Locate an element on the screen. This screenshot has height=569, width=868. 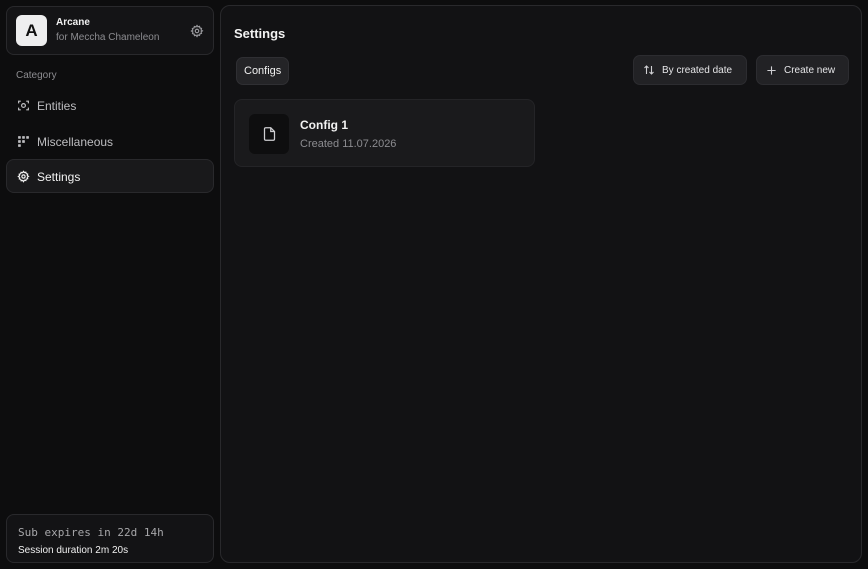
sort-by-created-date-button: By created date is located at coordinates (690, 70).